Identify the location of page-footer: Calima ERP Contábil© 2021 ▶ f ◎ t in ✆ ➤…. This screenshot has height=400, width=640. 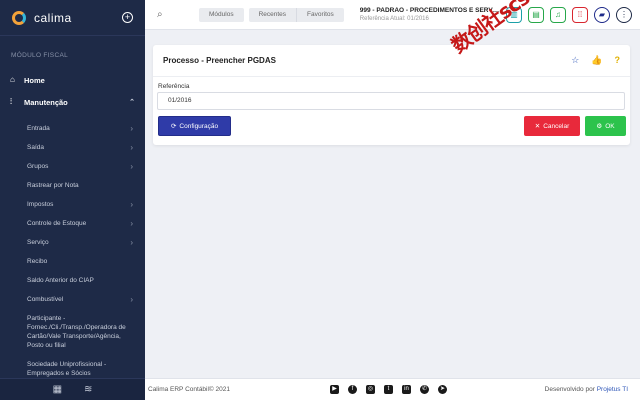
(392, 389).